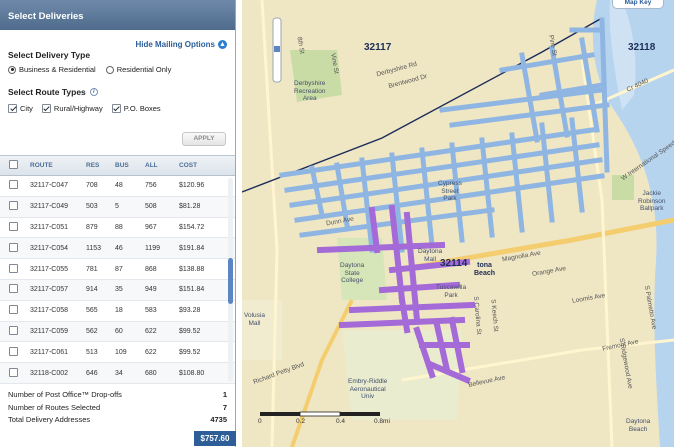 The height and width of the screenshot is (447, 674). What do you see at coordinates (367, 389) in the screenshot?
I see `place-embry-riddle: Embry-Riddle Aeronautical Univ` at bounding box center [367, 389].